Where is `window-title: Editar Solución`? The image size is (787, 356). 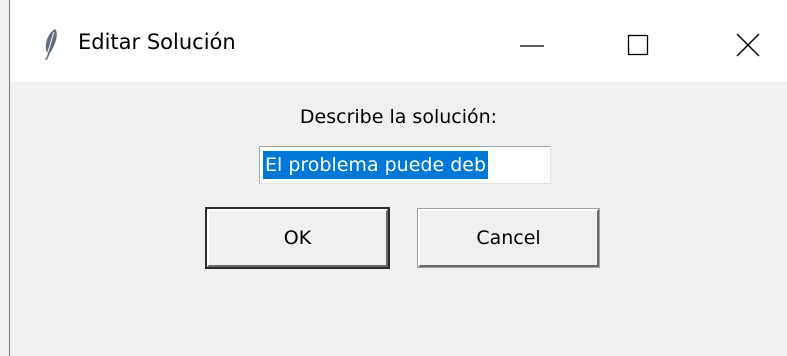
window-title: Editar Solución is located at coordinates (157, 42).